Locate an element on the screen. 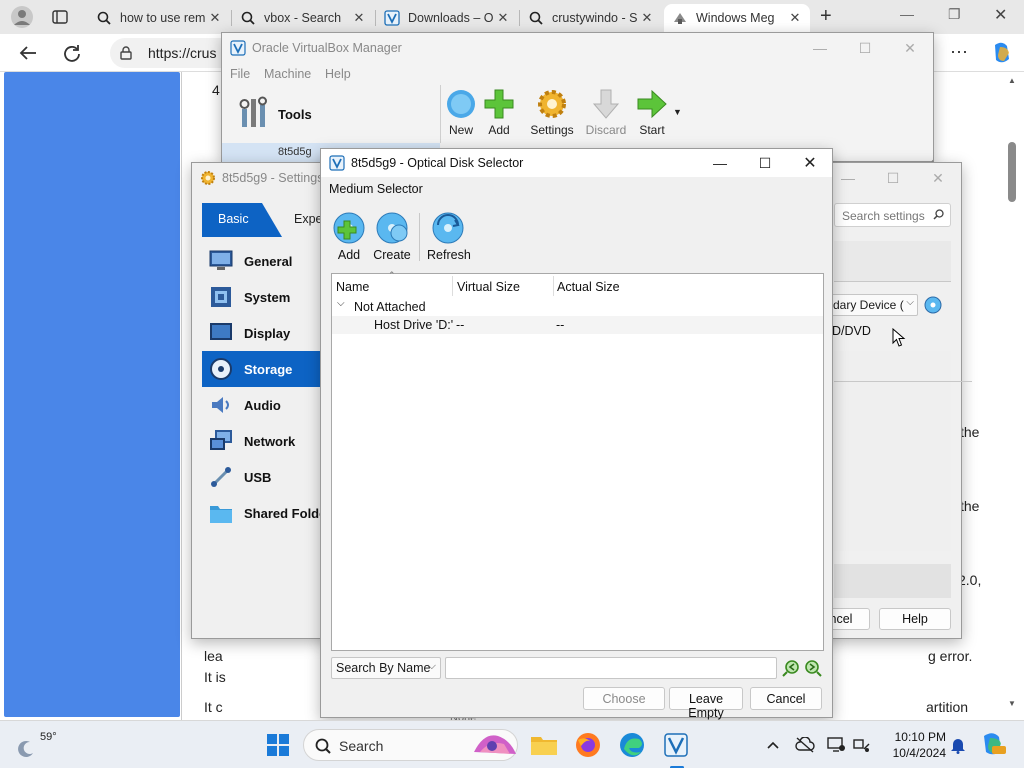 This screenshot has height=768, width=1024. tools-label: Tools is located at coordinates (295, 114).